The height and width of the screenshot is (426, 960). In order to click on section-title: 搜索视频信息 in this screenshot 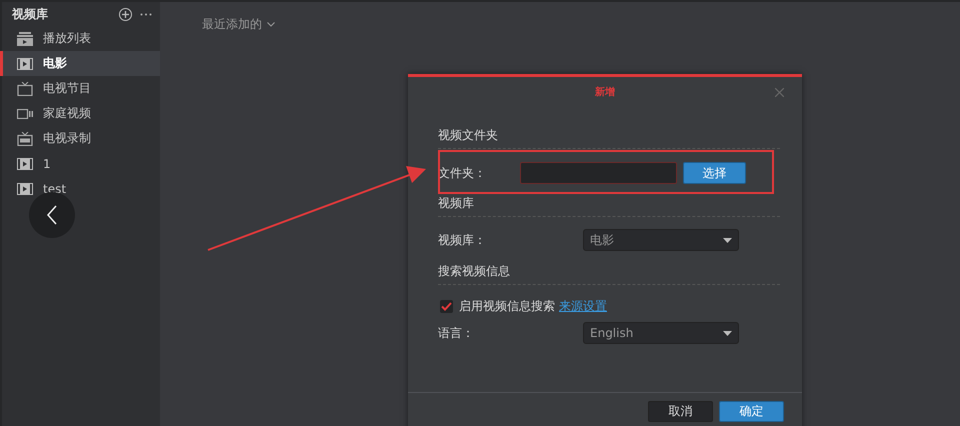, I will do `click(609, 274)`.